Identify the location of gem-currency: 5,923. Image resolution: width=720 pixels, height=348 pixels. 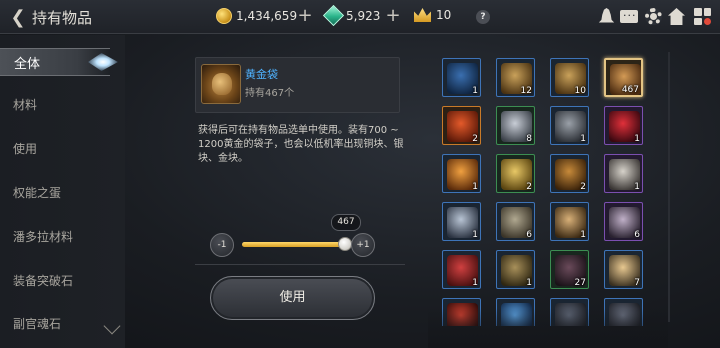
(351, 15).